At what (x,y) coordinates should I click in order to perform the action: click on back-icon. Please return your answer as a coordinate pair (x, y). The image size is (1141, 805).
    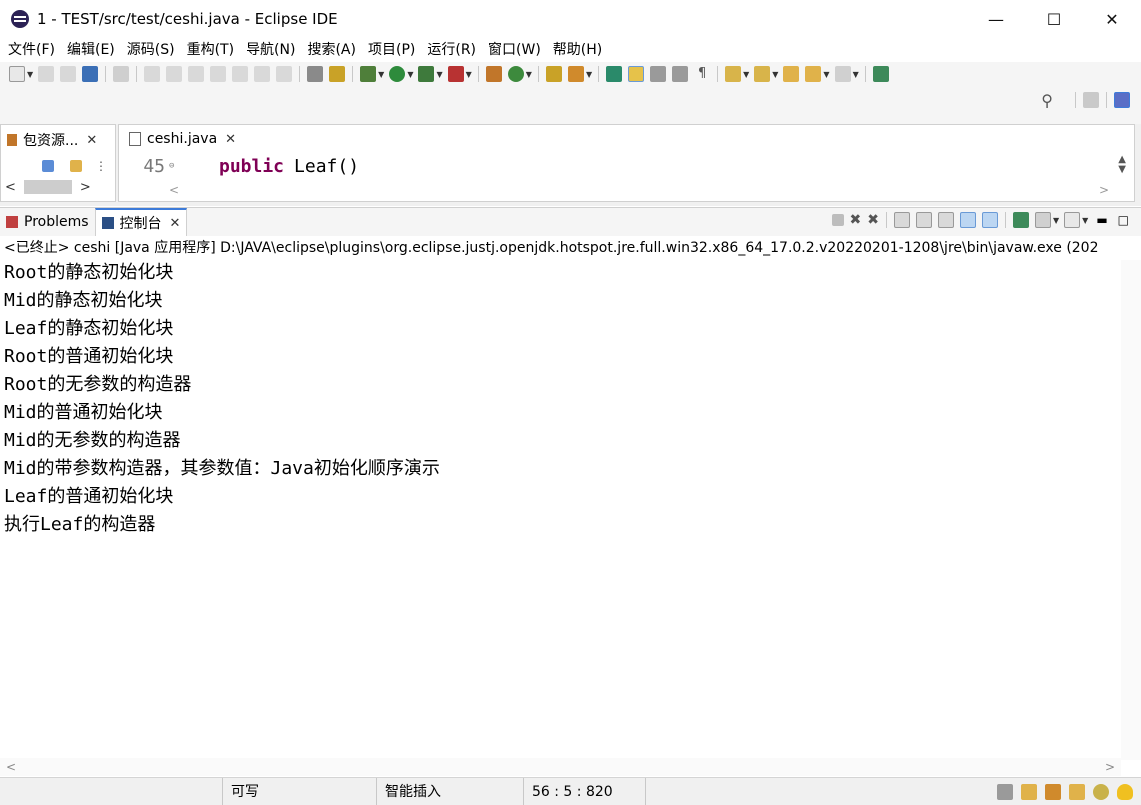
    Looking at the image, I should click on (813, 74).